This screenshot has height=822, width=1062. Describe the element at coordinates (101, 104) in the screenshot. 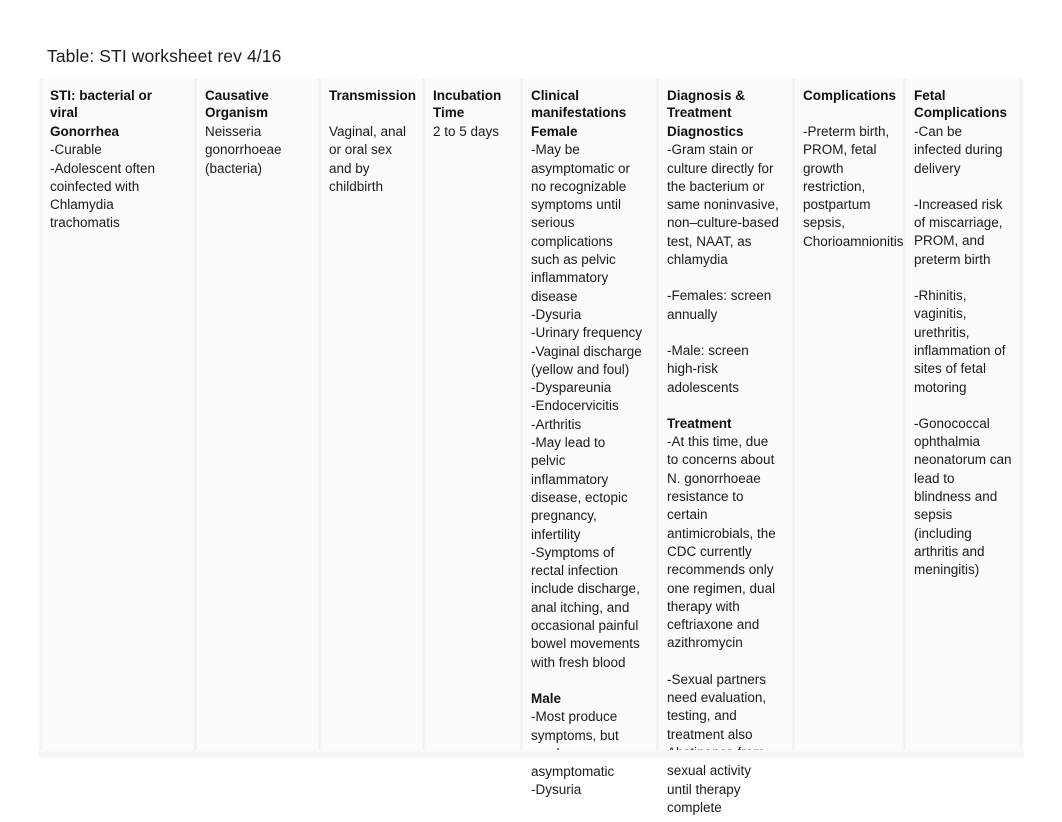

I see `column-header-sti-label: STI: bacterial or viral` at that location.